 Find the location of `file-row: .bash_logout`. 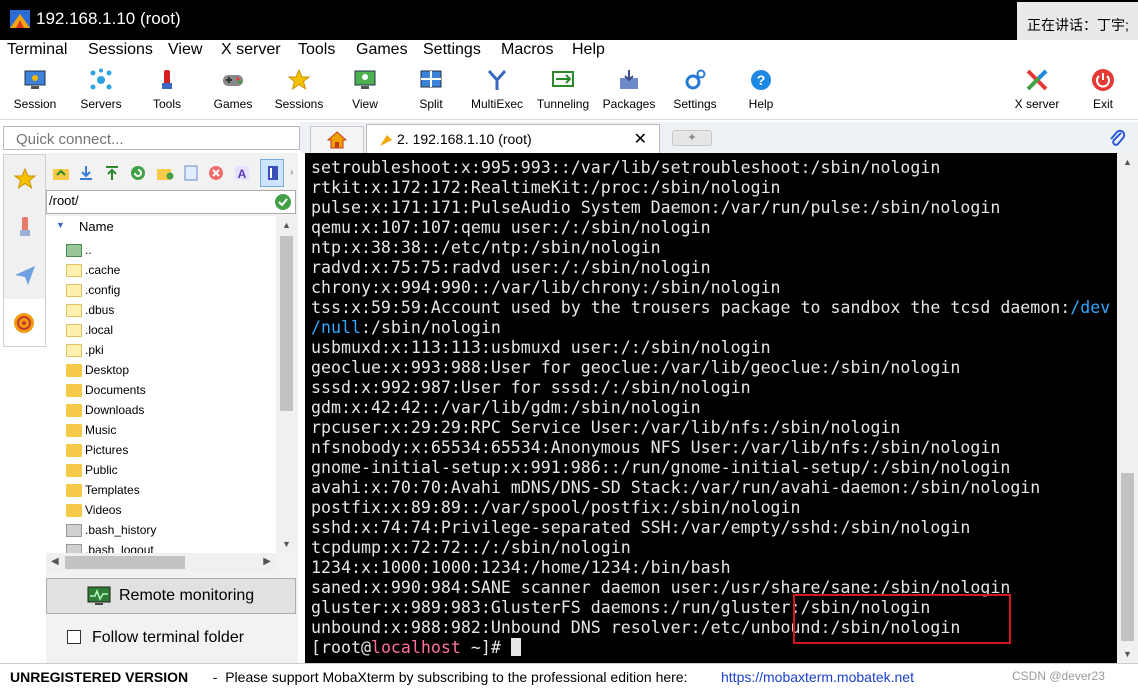

file-row: .bash_logout is located at coordinates (110, 546).